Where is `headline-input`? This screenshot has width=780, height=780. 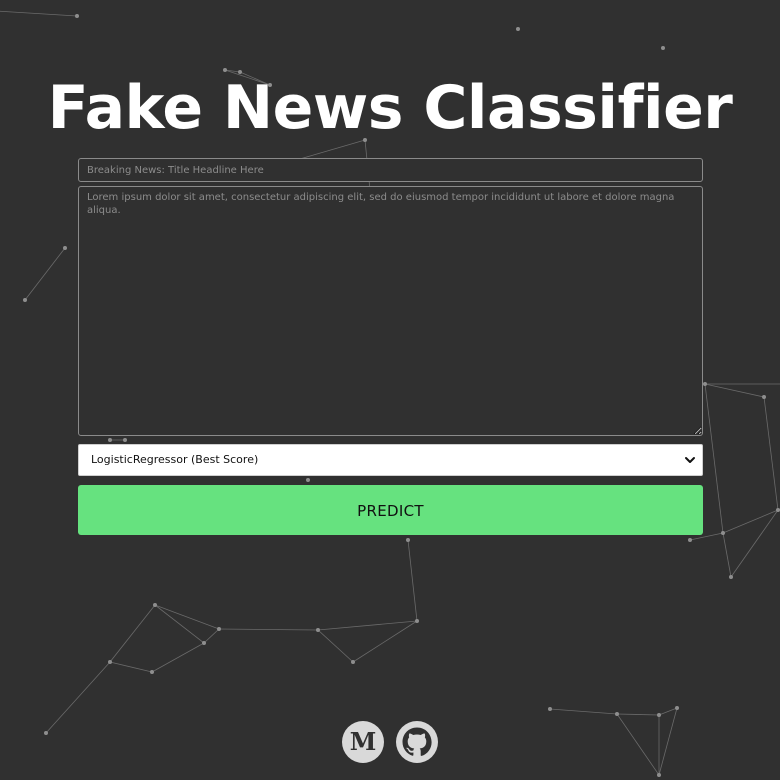
headline-input is located at coordinates (390, 170).